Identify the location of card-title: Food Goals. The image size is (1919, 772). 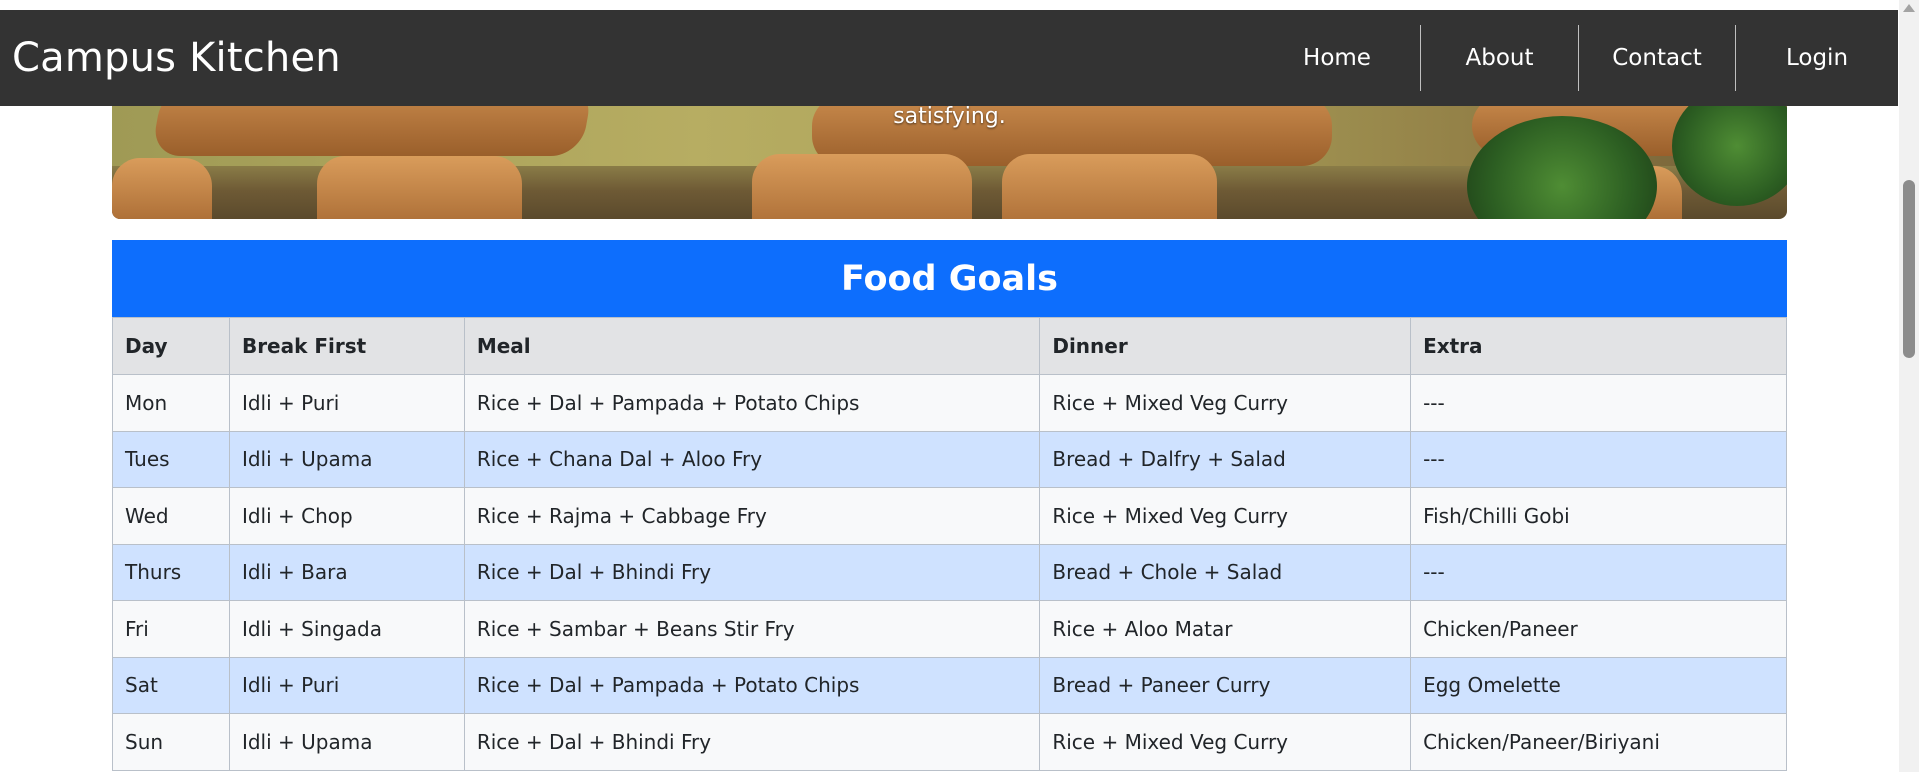
(949, 278).